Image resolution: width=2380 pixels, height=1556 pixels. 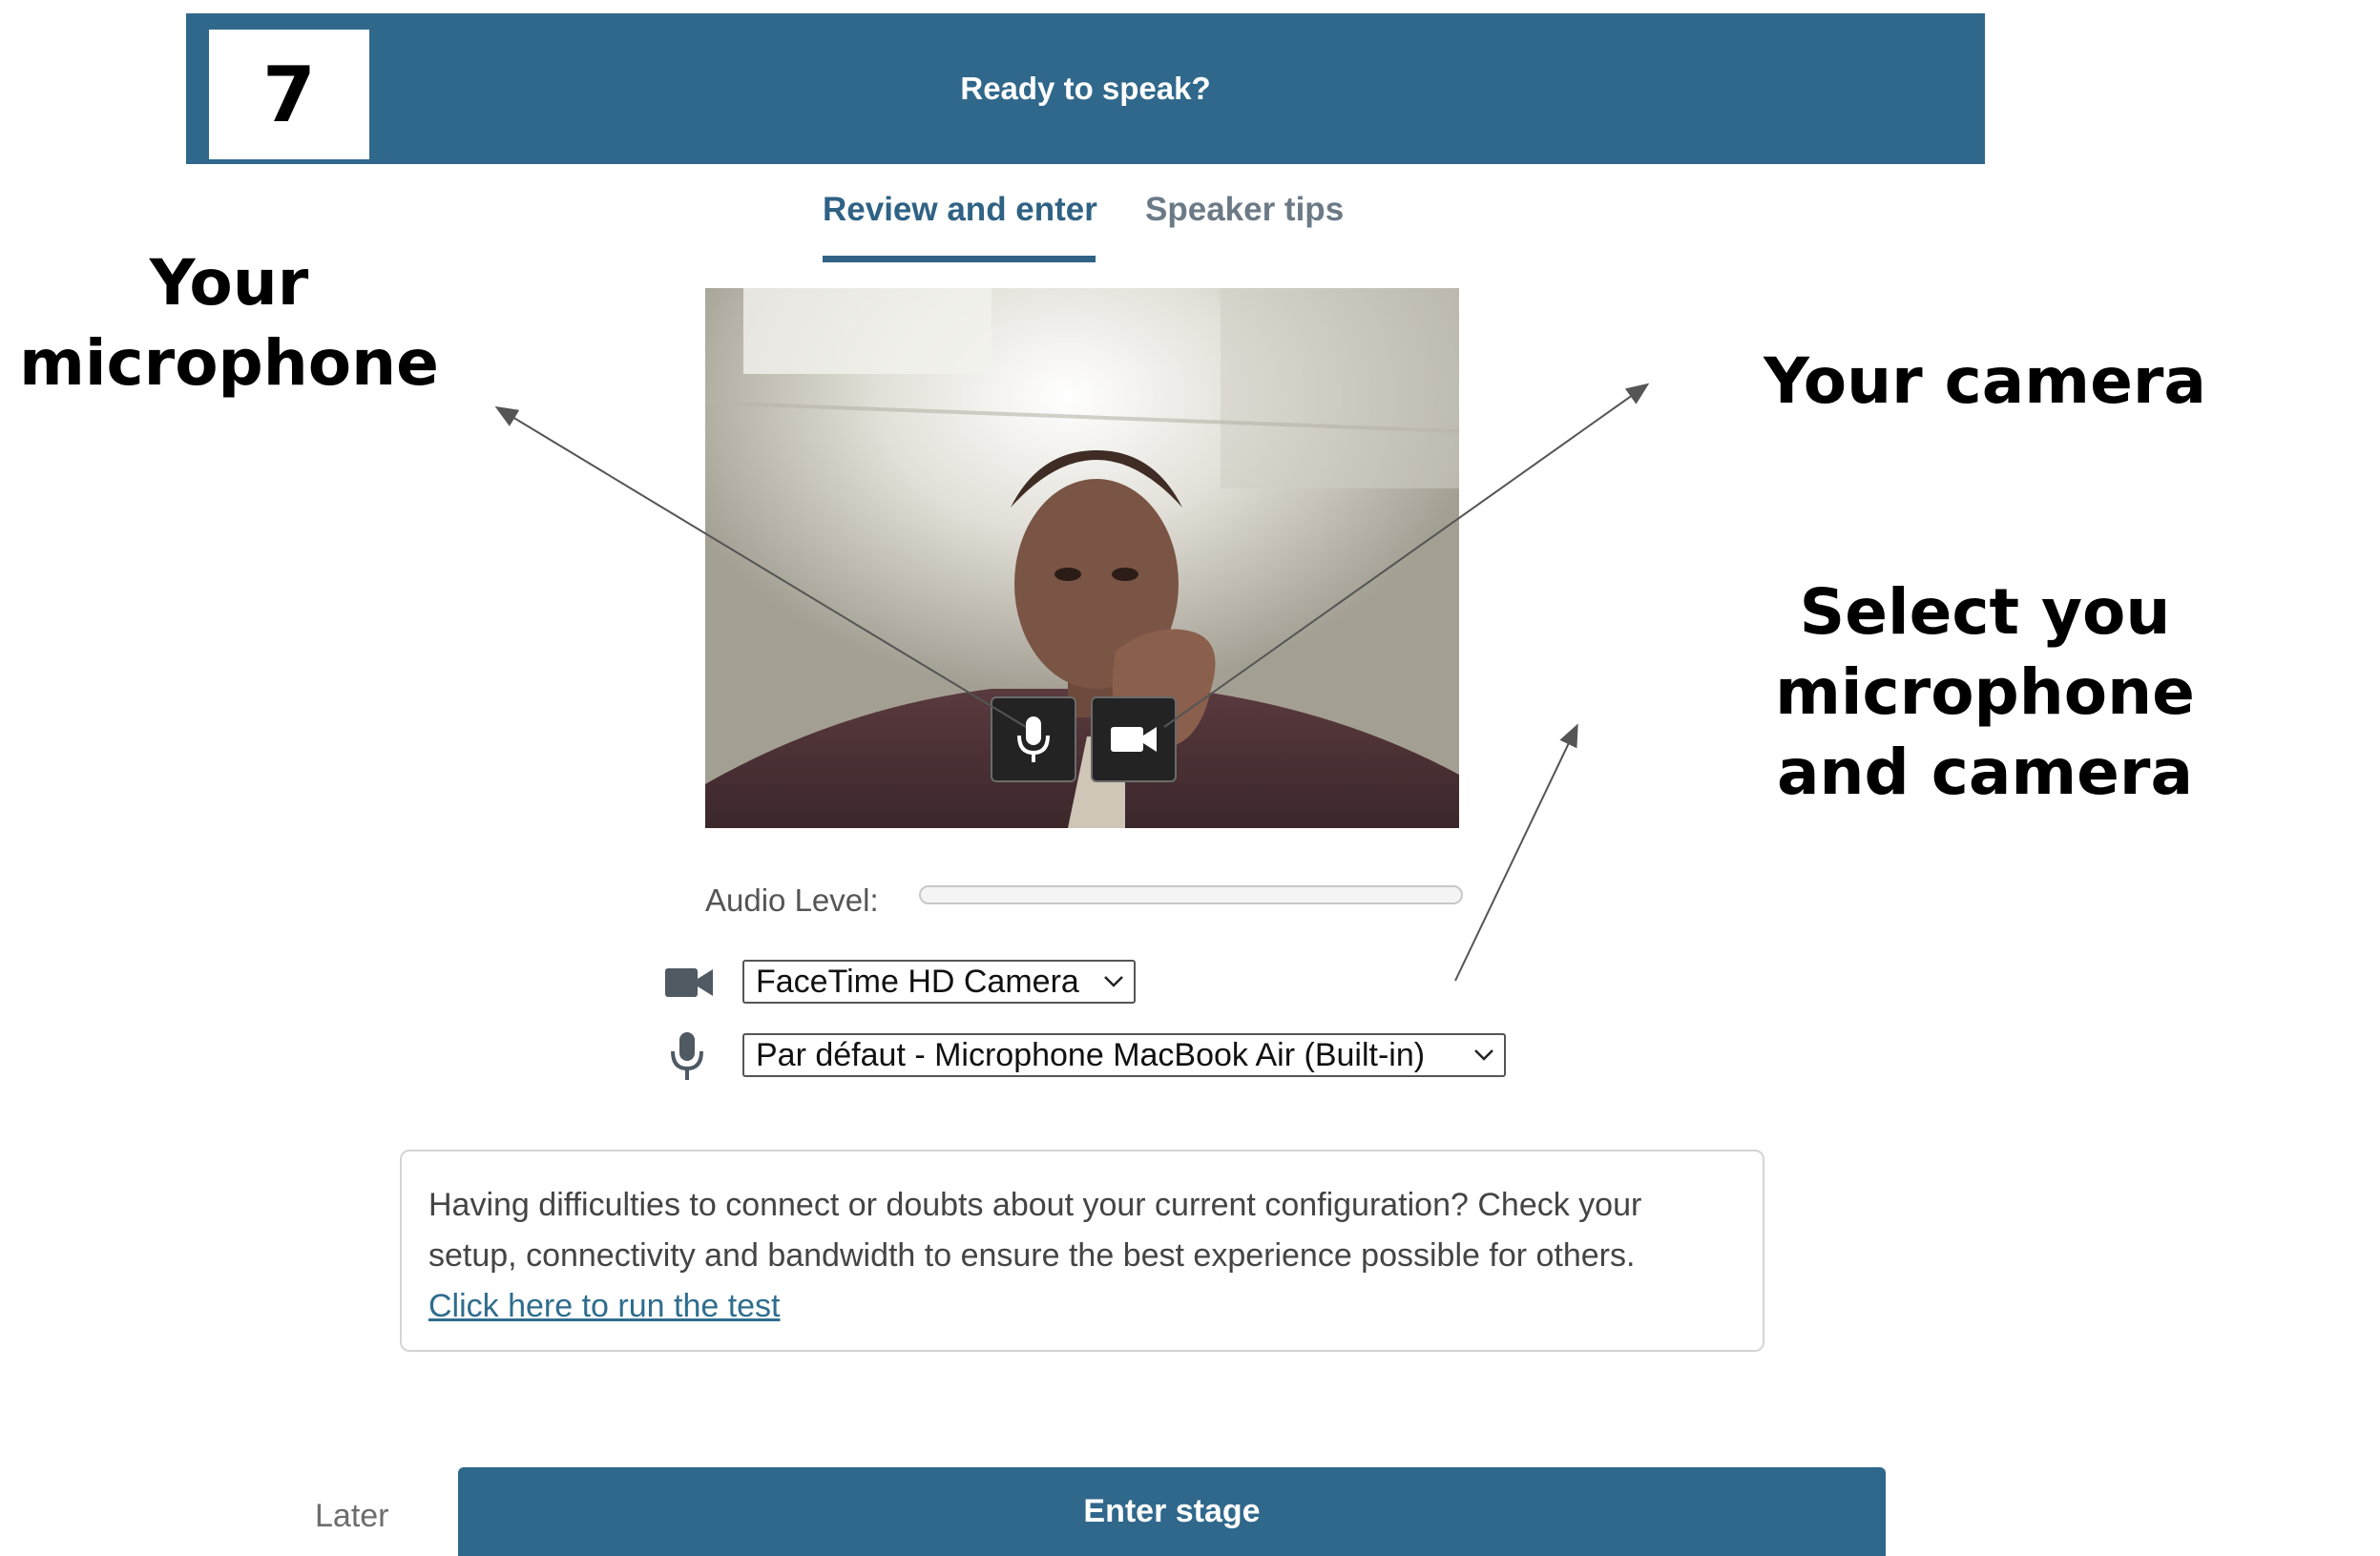 I want to click on camera-select-value: FaceTime HD Camera, so click(x=917, y=981).